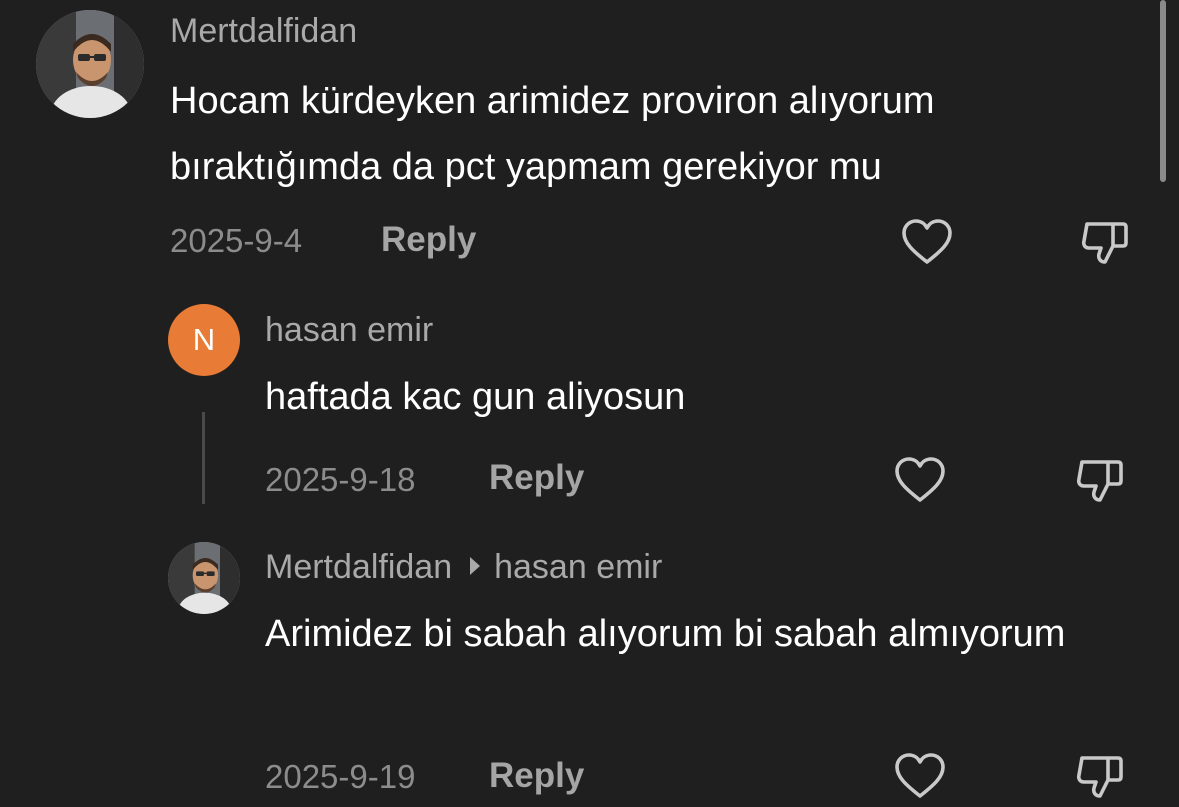  I want to click on comment-date: 2025-9-19, so click(340, 776).